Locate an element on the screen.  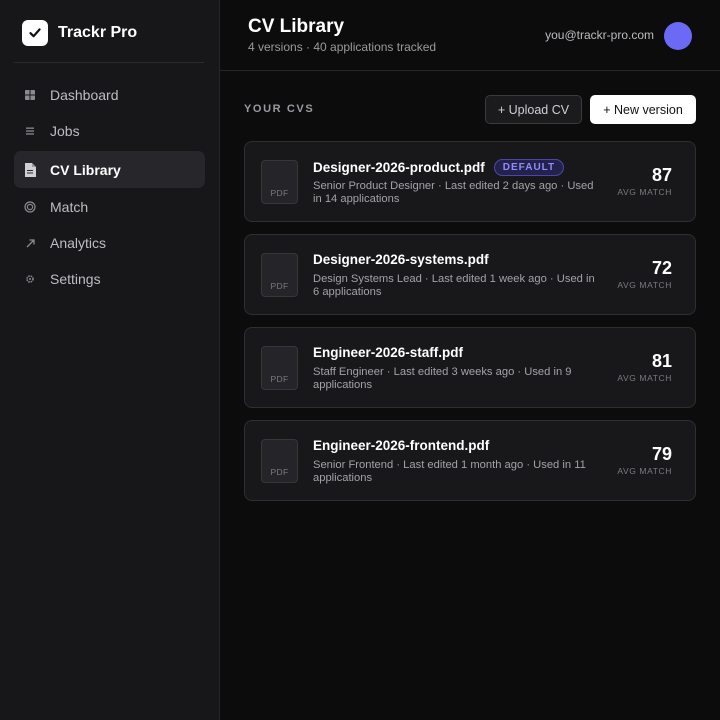
target-icon is located at coordinates (30, 207).